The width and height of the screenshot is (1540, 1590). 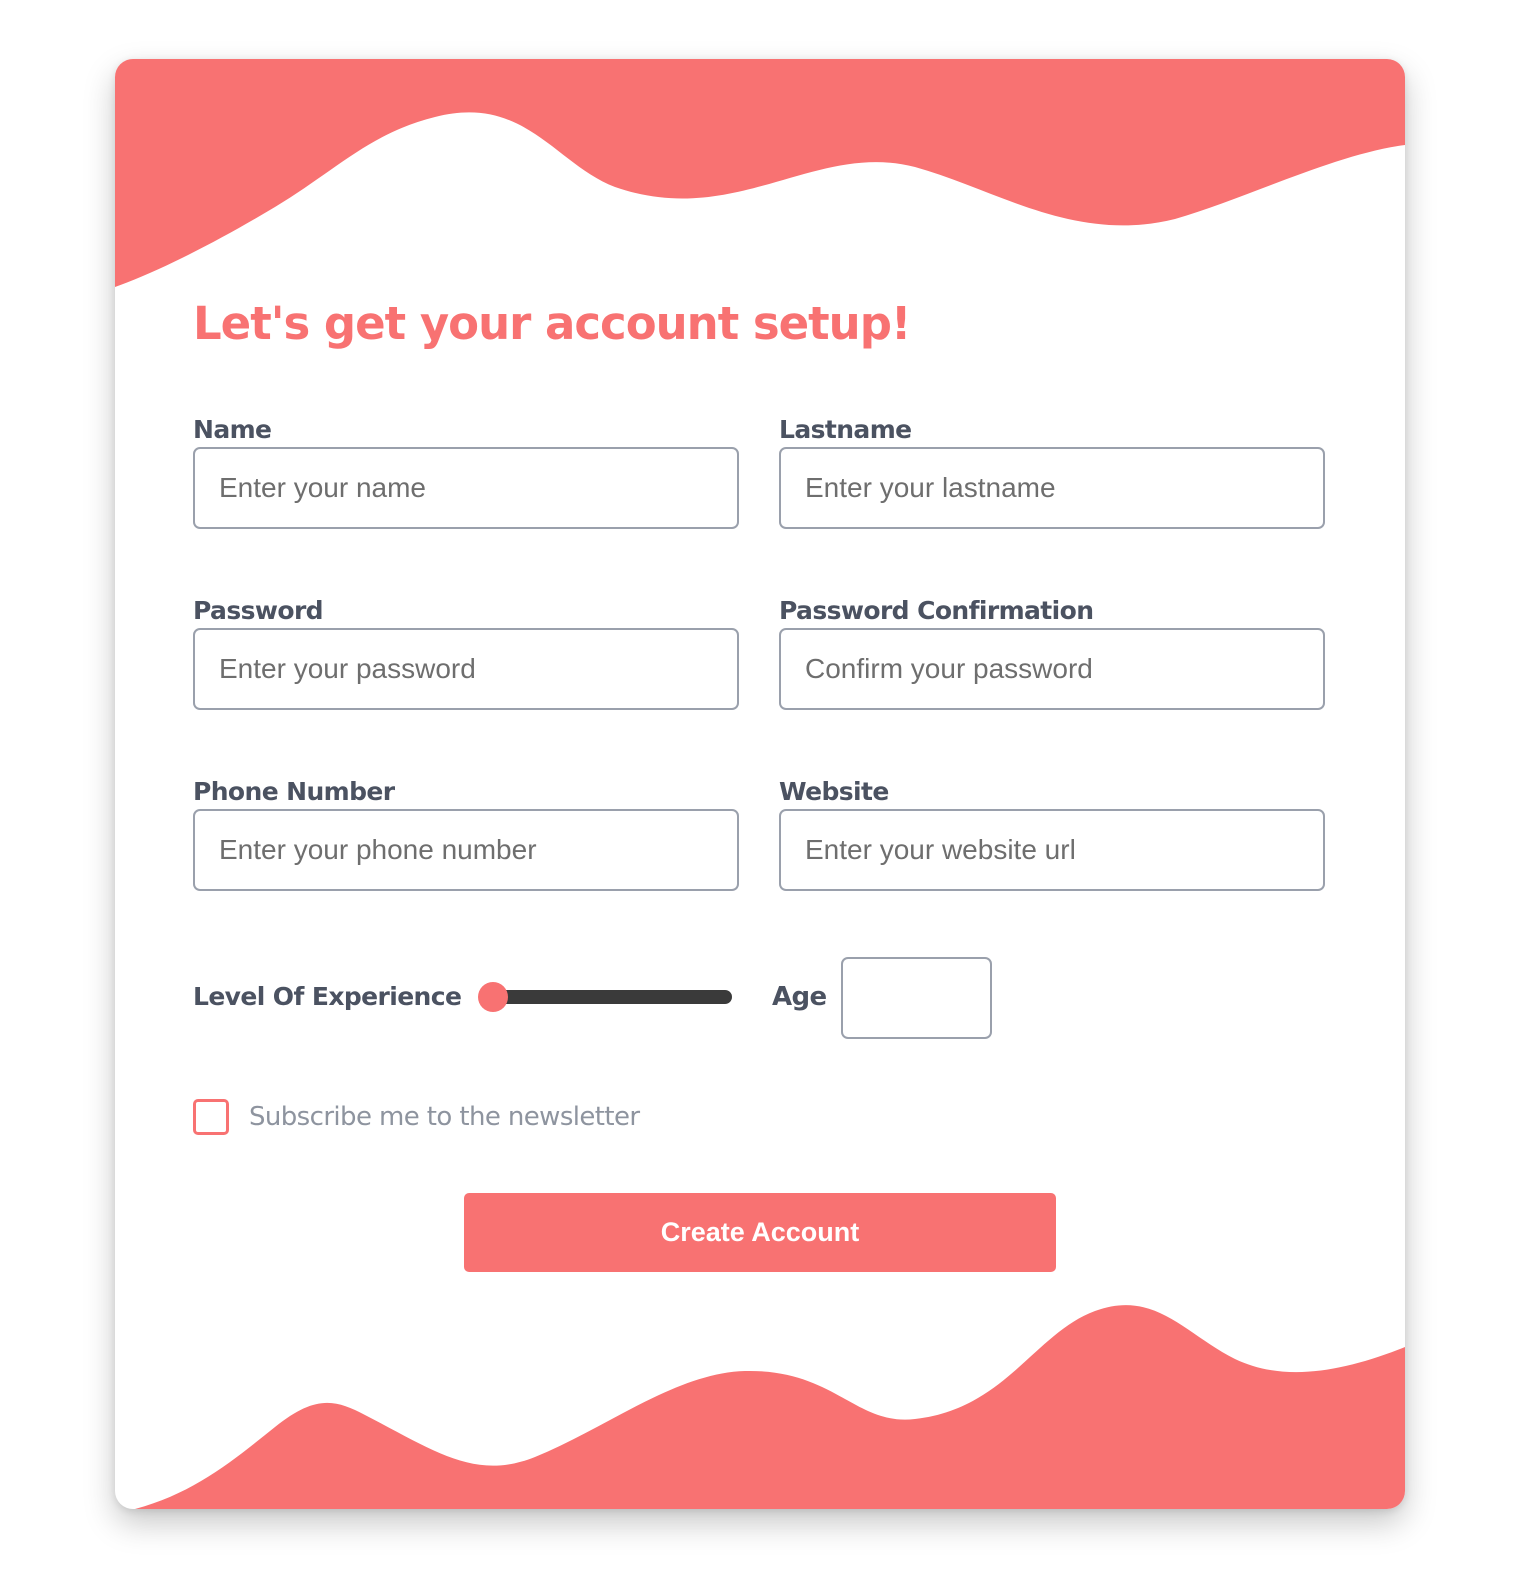 I want to click on top-wave-shape, so click(x=760, y=173).